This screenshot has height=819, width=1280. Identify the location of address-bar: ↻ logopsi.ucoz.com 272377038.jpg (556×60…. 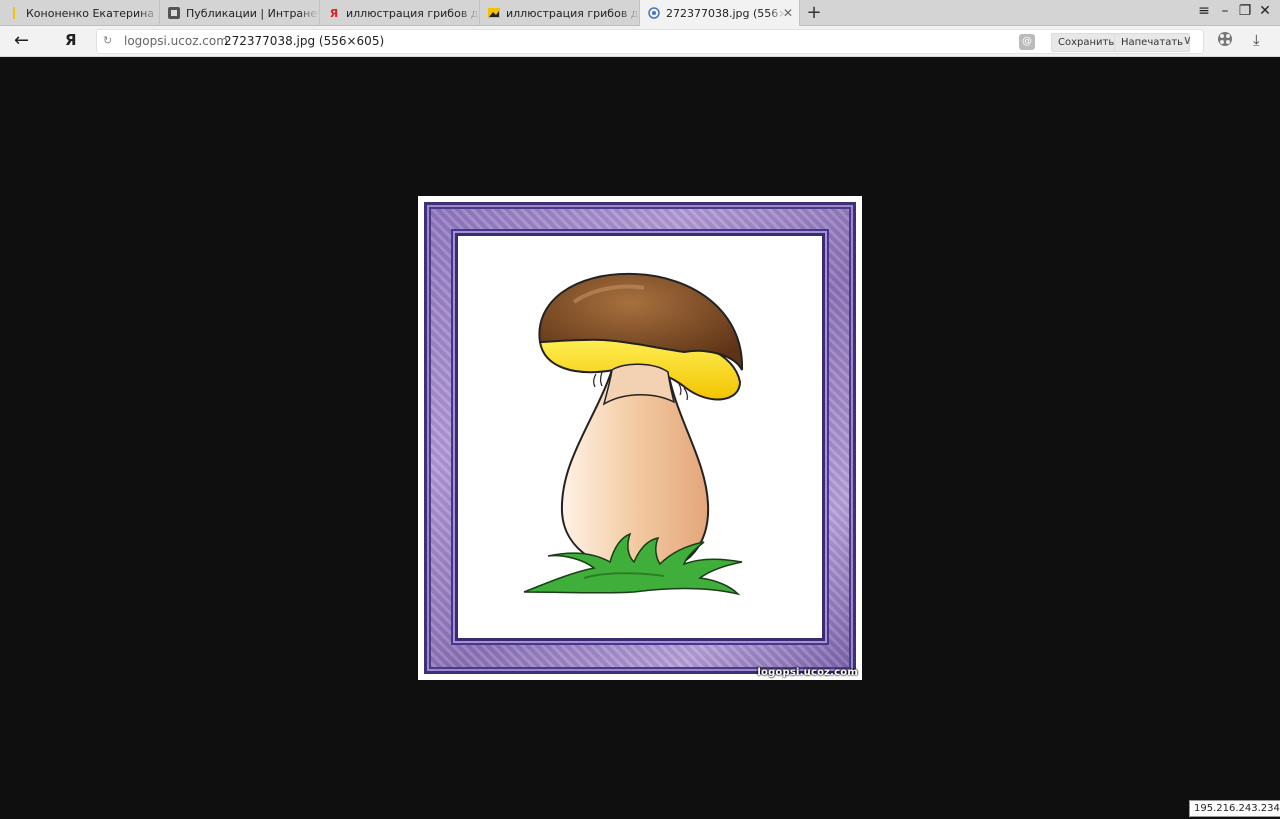
(650, 41).